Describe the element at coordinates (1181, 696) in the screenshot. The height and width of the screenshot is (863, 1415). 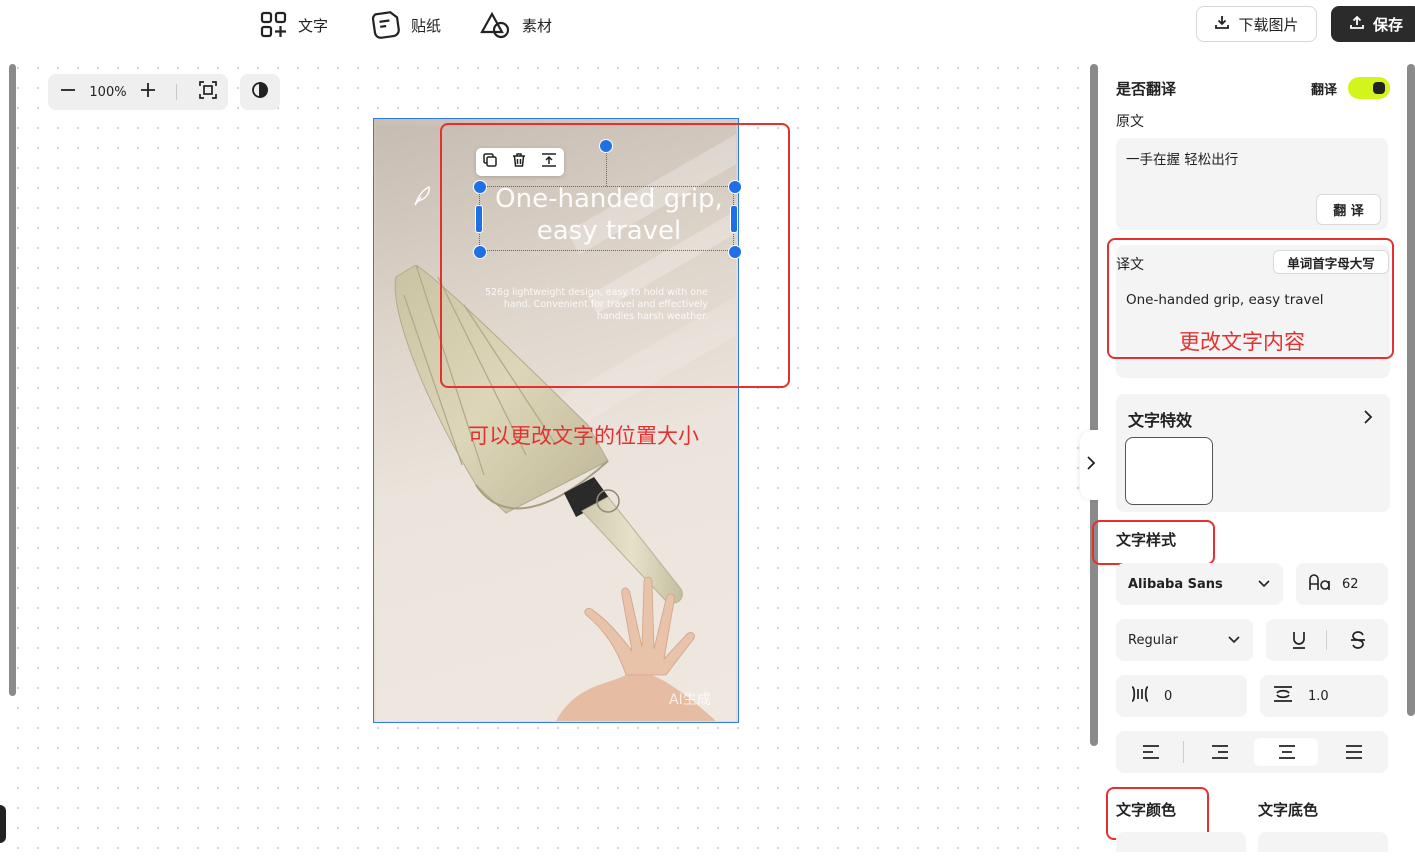
I see `letter-spacing-field: 0` at that location.